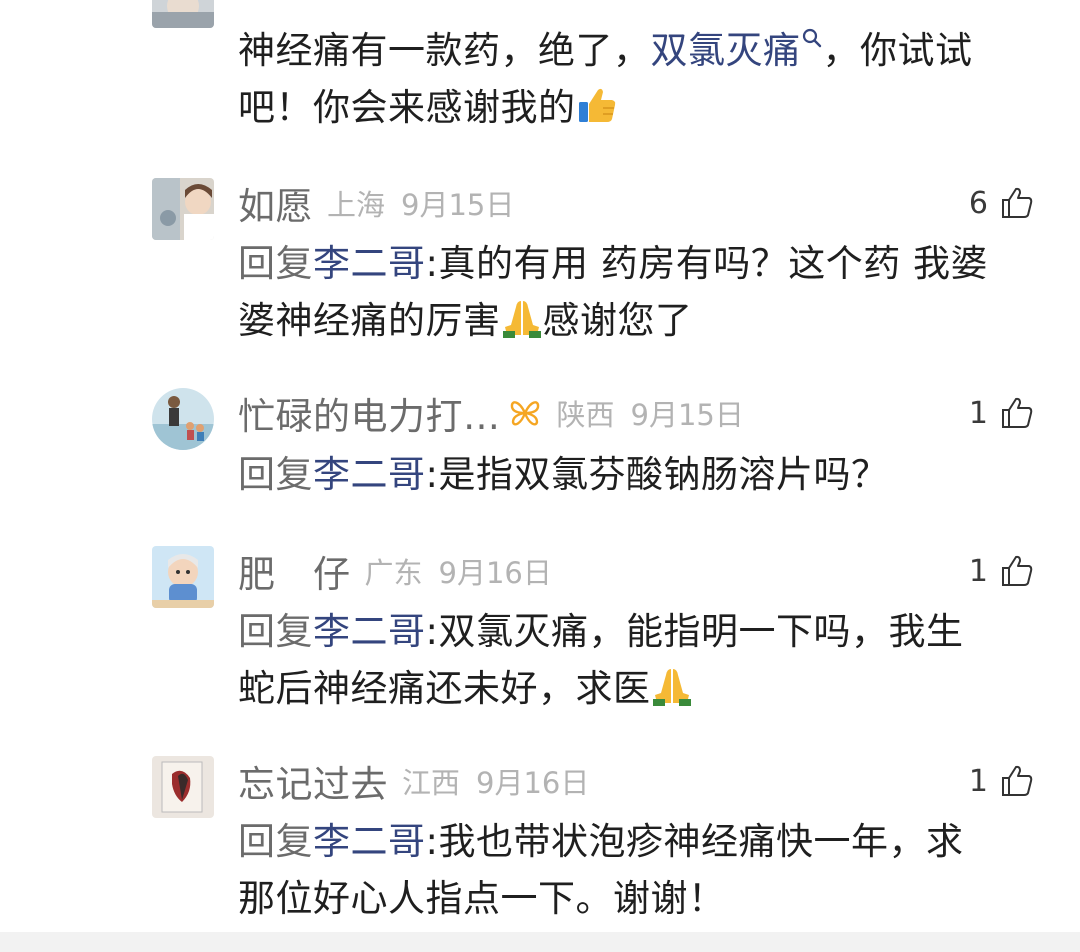 Image resolution: width=1080 pixels, height=952 pixels. I want to click on comment-meta: 肥 仔 广东 9月16日, so click(395, 571).